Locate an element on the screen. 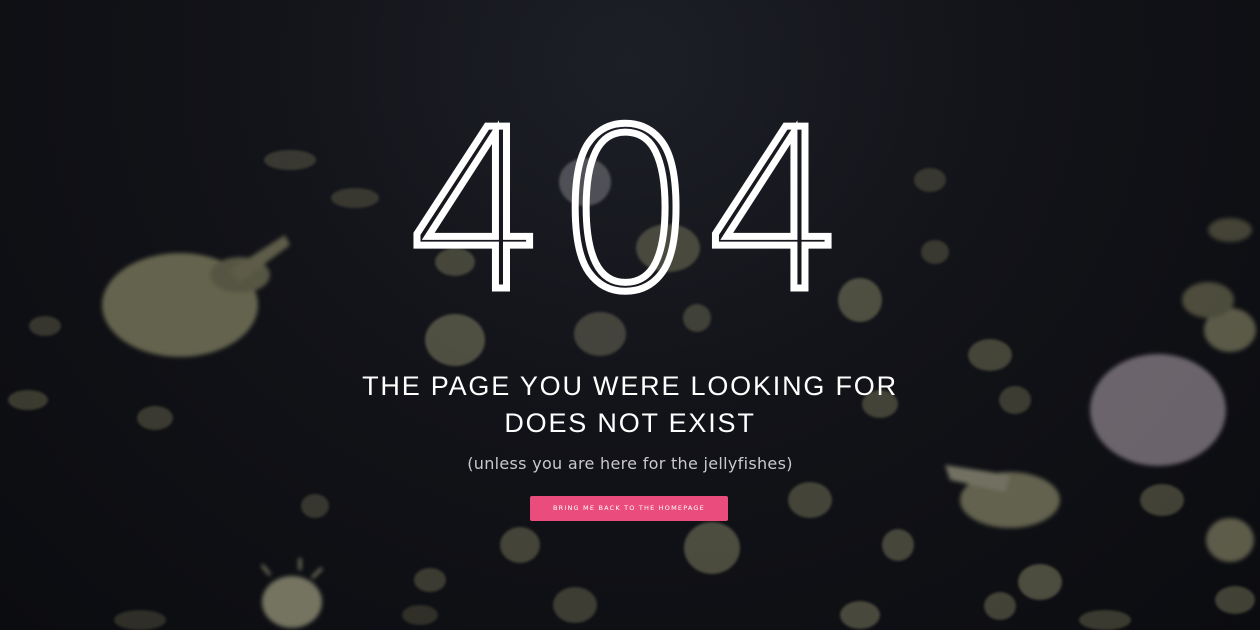 Image resolution: width=1260 pixels, height=630 pixels. back-to-homepage-button: bring me back to the homepage is located at coordinates (629, 508).